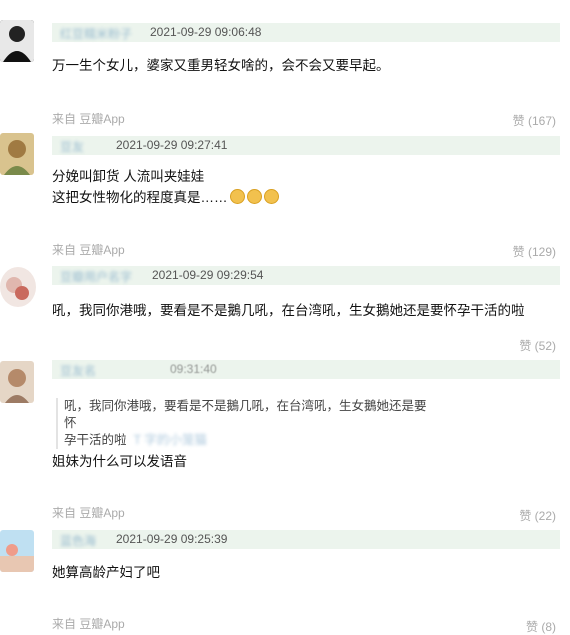  Describe the element at coordinates (206, 32) in the screenshot. I see `comment-time: 2021-09-29 09:06:48` at that location.